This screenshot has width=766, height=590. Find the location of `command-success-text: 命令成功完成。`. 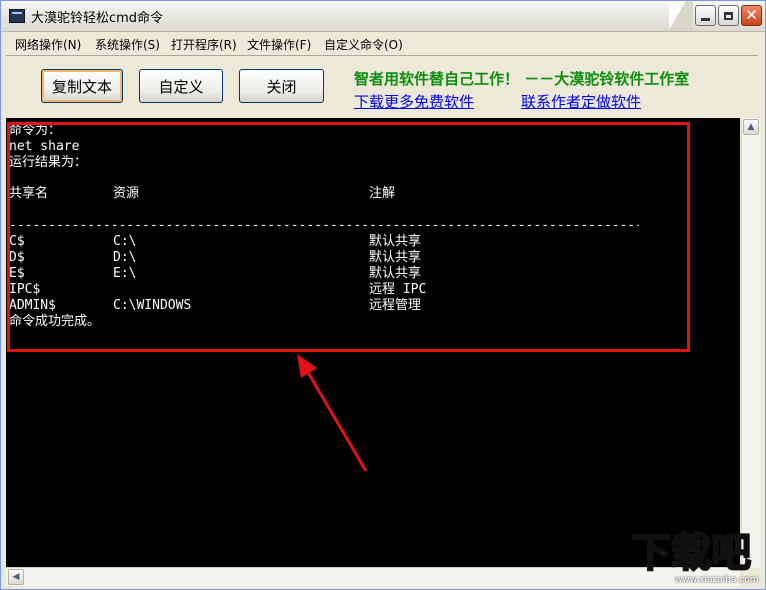

command-success-text: 命令成功完成。 is located at coordinates (55, 321).